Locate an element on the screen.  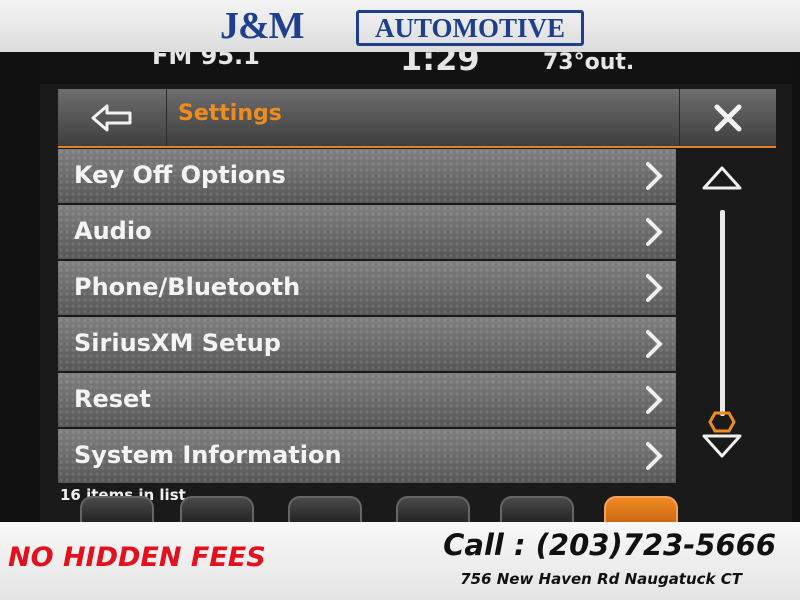
dealer-address: 756 New Haven Rd Naugatuck CT is located at coordinates (601, 579).